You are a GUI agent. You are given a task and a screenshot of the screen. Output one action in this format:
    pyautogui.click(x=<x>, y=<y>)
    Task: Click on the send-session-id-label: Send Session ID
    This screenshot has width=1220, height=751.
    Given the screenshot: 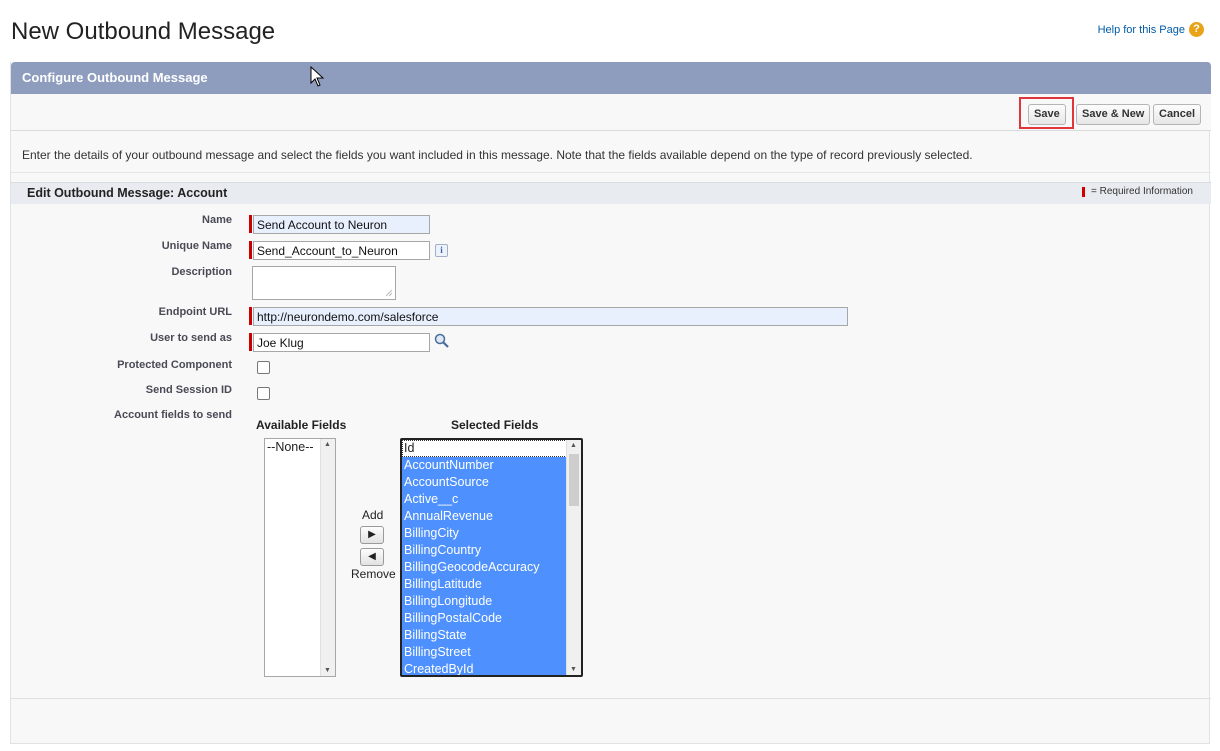 What is the action you would take?
    pyautogui.click(x=188, y=390)
    